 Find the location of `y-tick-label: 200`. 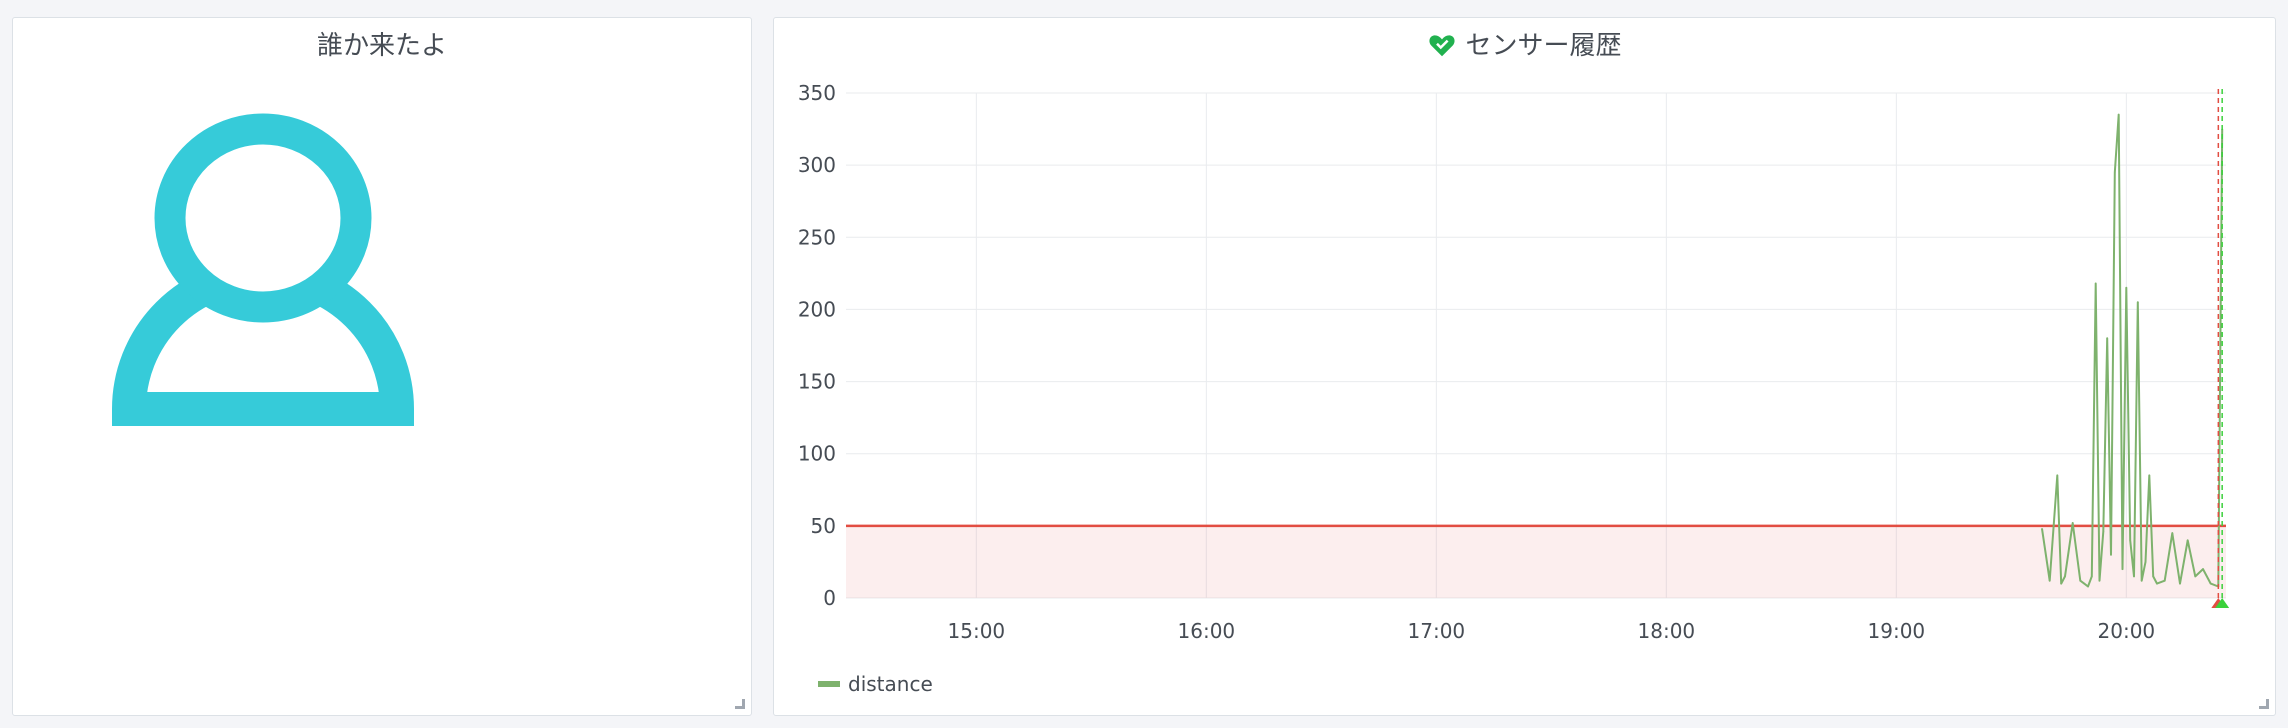

y-tick-label: 200 is located at coordinates (817, 309).